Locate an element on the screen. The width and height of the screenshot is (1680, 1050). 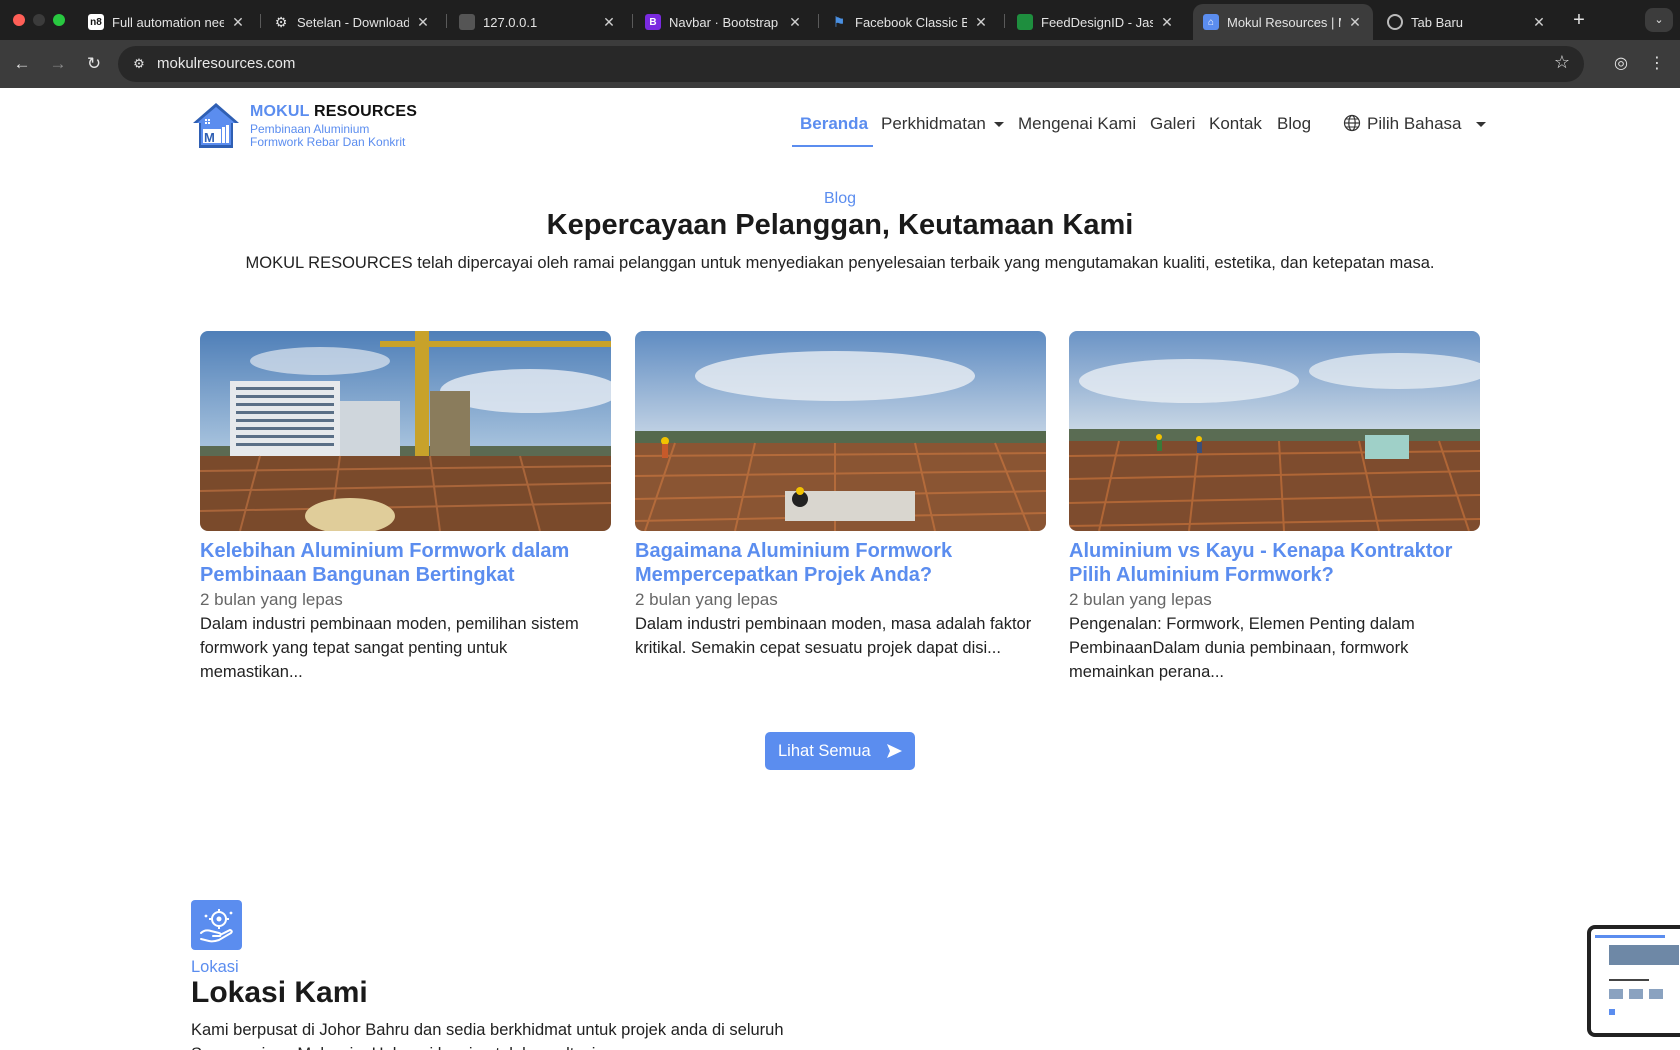
tab-search-button: ⌄ is located at coordinates (1659, 20).